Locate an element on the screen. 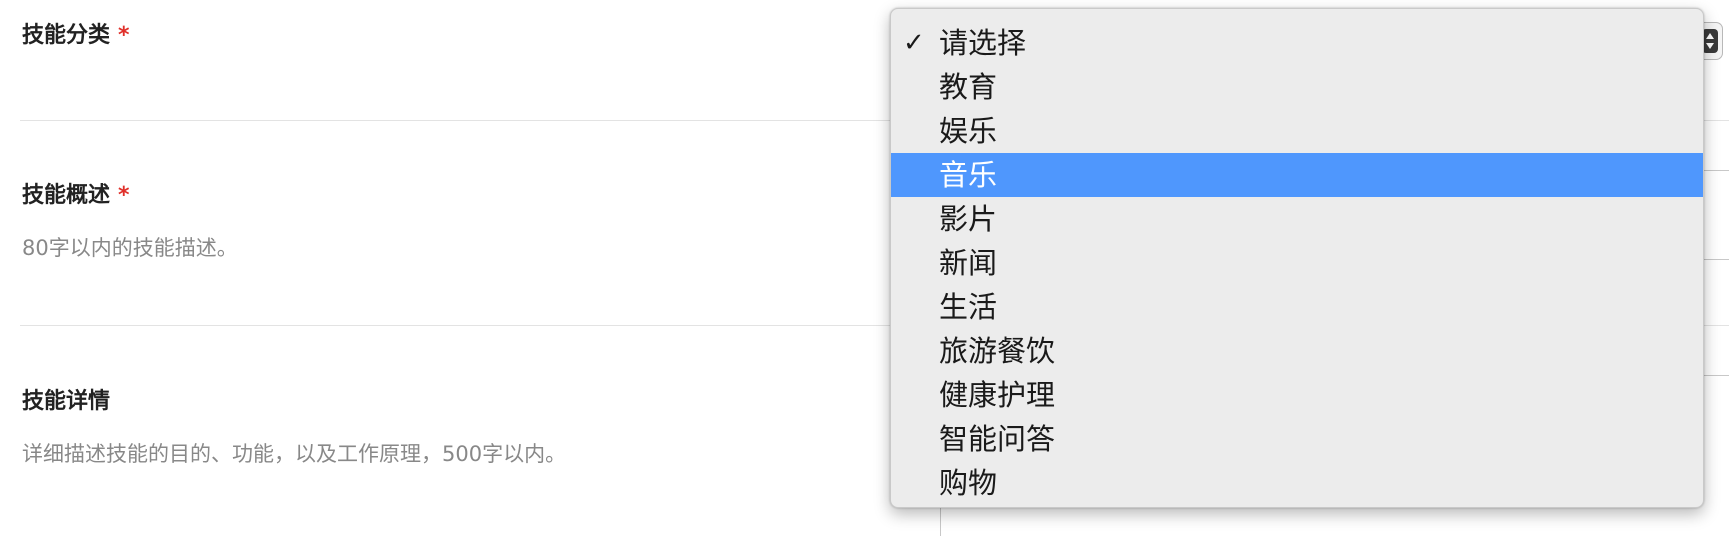  dropdown-option-label: 新闻 is located at coordinates (968, 263).